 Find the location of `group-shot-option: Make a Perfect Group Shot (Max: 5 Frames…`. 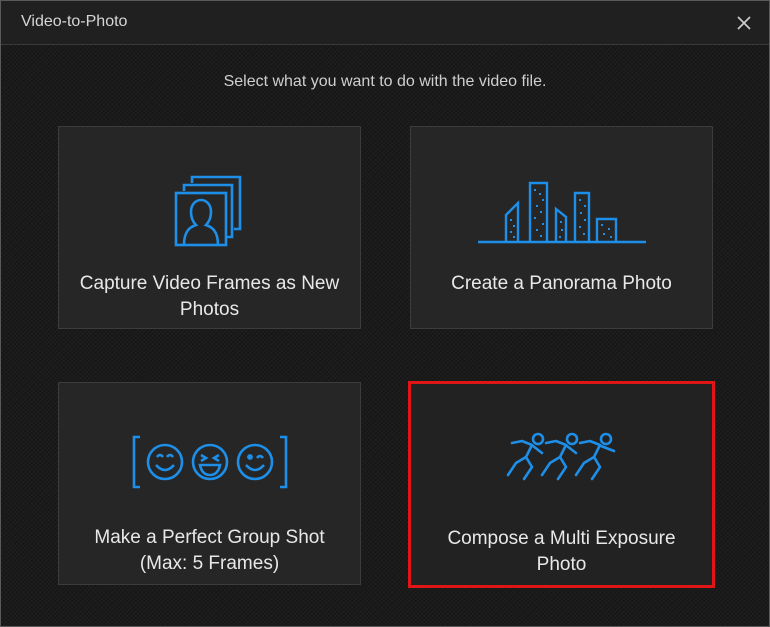

group-shot-option: Make a Perfect Group Shot (Max: 5 Frames… is located at coordinates (209, 483).